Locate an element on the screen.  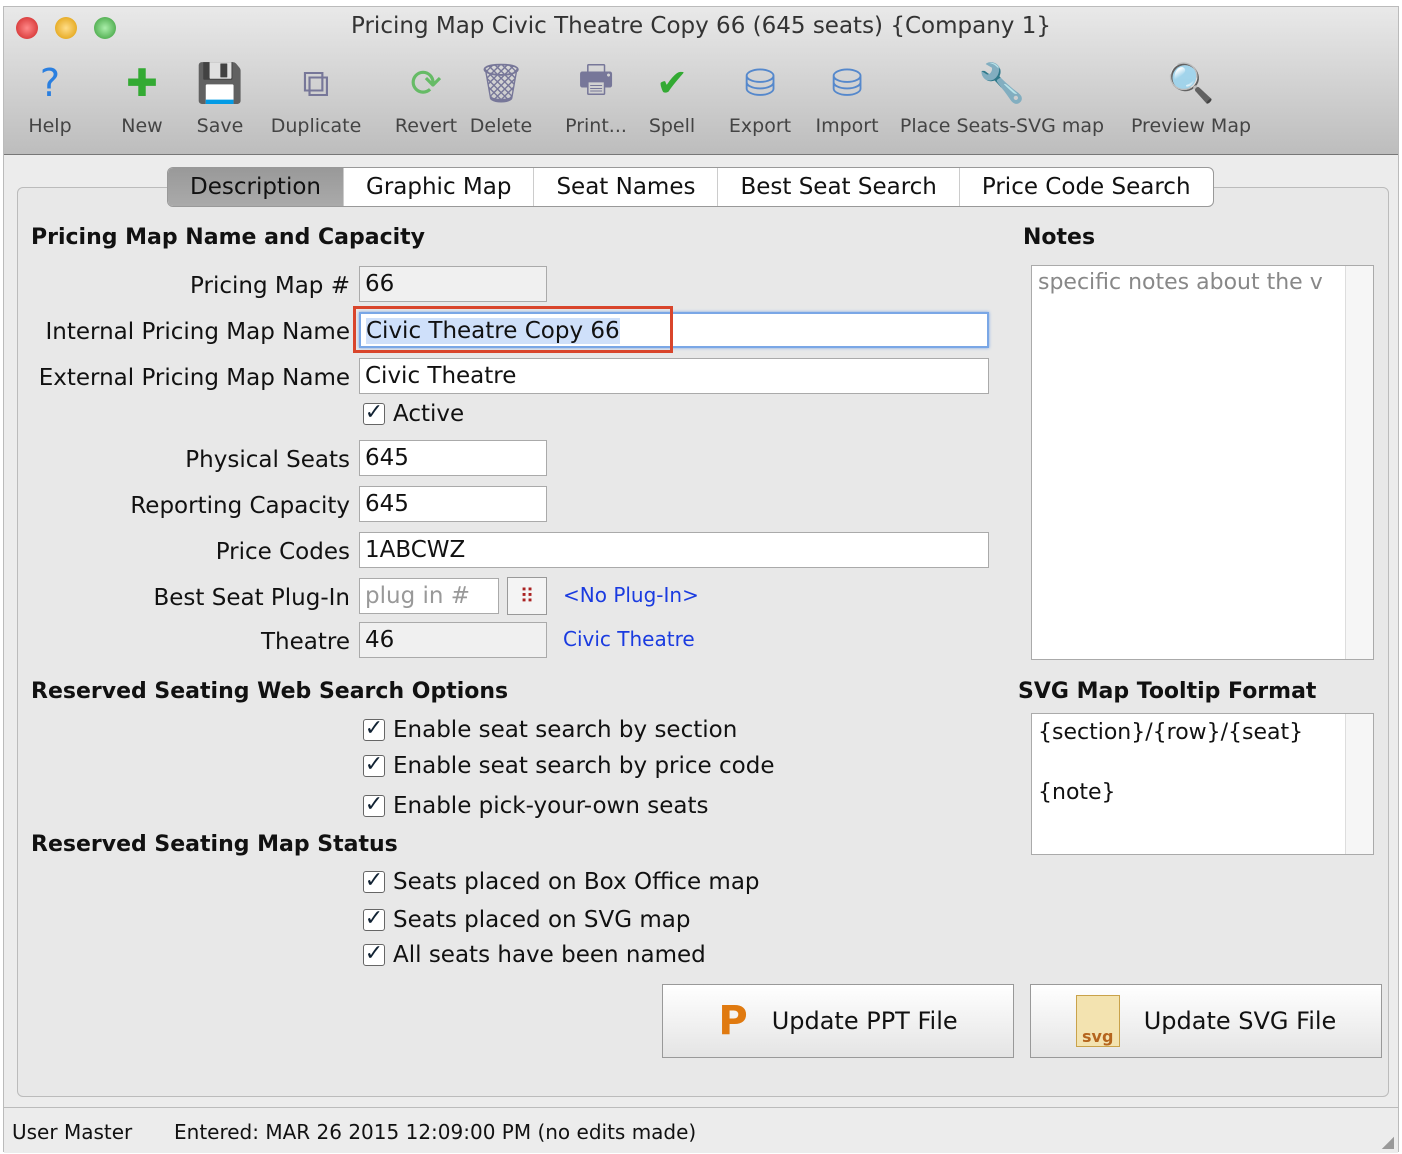
active-checkbox: ✓ Active is located at coordinates (413, 414).